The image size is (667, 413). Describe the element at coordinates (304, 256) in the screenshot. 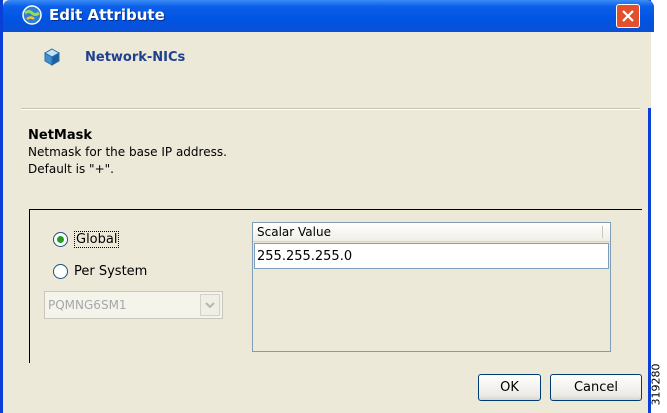

I see `scalar-value-cell: 255.255.255.0` at that location.